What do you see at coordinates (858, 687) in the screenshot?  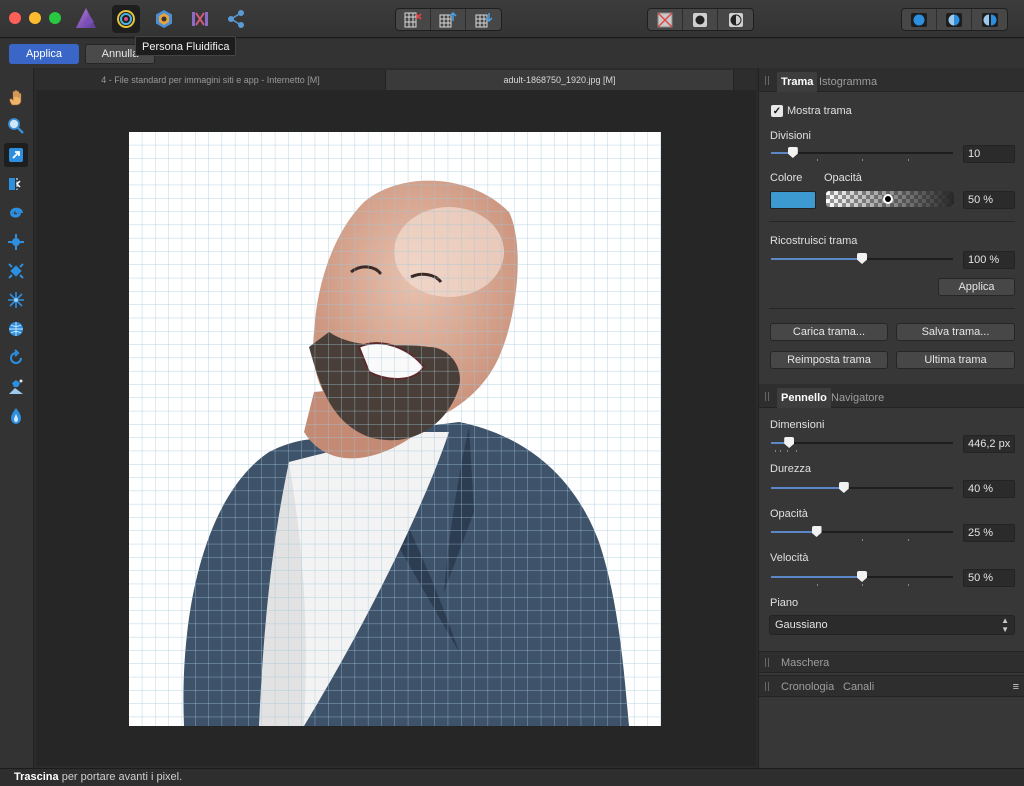 I see `tab-canali: Canali` at bounding box center [858, 687].